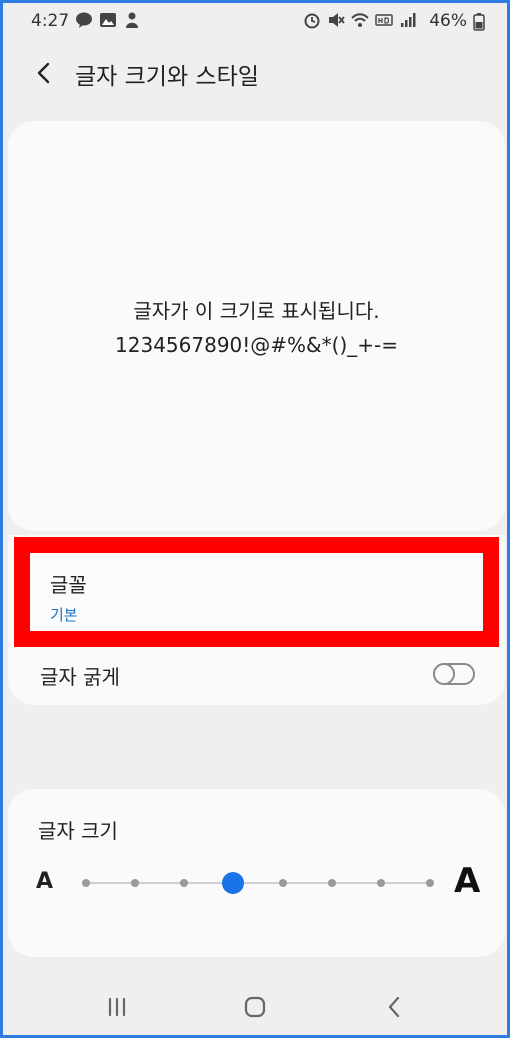 The image size is (510, 1038). What do you see at coordinates (233, 883) in the screenshot?
I see `slider-thumb` at bounding box center [233, 883].